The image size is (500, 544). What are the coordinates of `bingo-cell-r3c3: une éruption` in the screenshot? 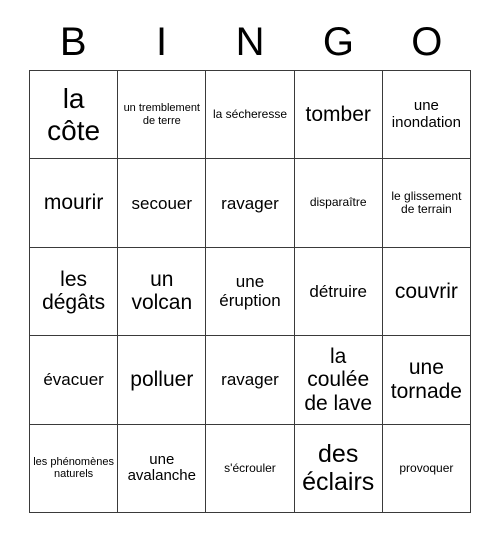 It's located at (250, 292).